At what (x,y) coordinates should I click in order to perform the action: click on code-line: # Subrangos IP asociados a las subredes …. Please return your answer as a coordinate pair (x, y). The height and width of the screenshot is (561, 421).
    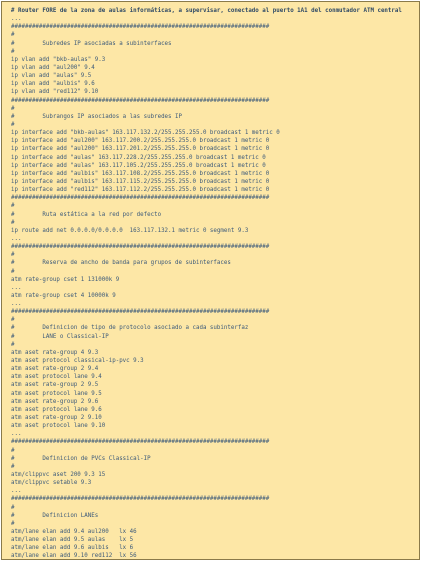
    Looking at the image, I should click on (97, 116).